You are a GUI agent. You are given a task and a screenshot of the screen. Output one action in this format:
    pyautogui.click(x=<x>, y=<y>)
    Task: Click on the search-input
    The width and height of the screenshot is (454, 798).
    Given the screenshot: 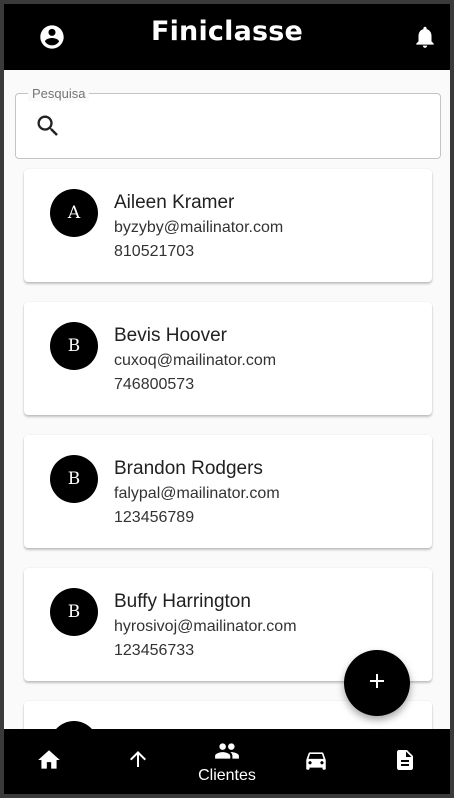 What is the action you would take?
    pyautogui.click(x=250, y=126)
    